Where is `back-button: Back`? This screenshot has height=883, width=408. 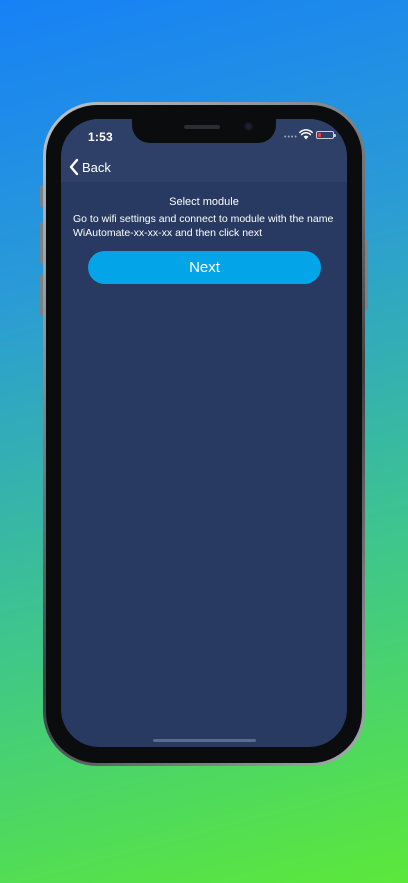 back-button: Back is located at coordinates (89, 167).